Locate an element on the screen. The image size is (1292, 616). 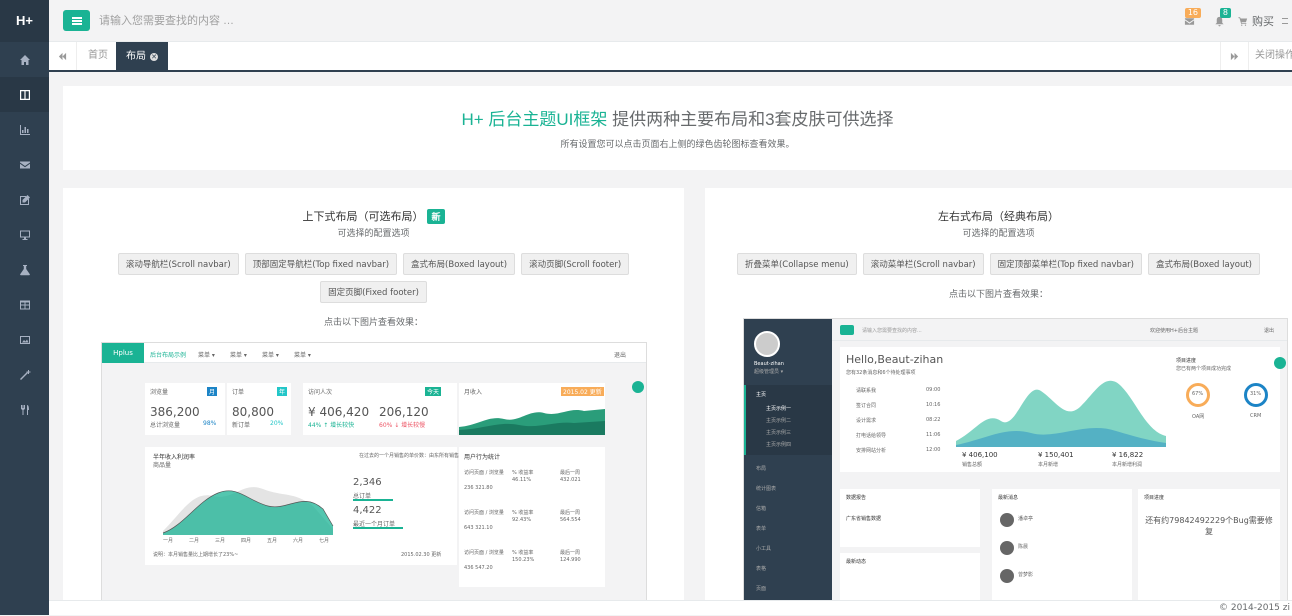
envelope-icon is located at coordinates (24, 164).